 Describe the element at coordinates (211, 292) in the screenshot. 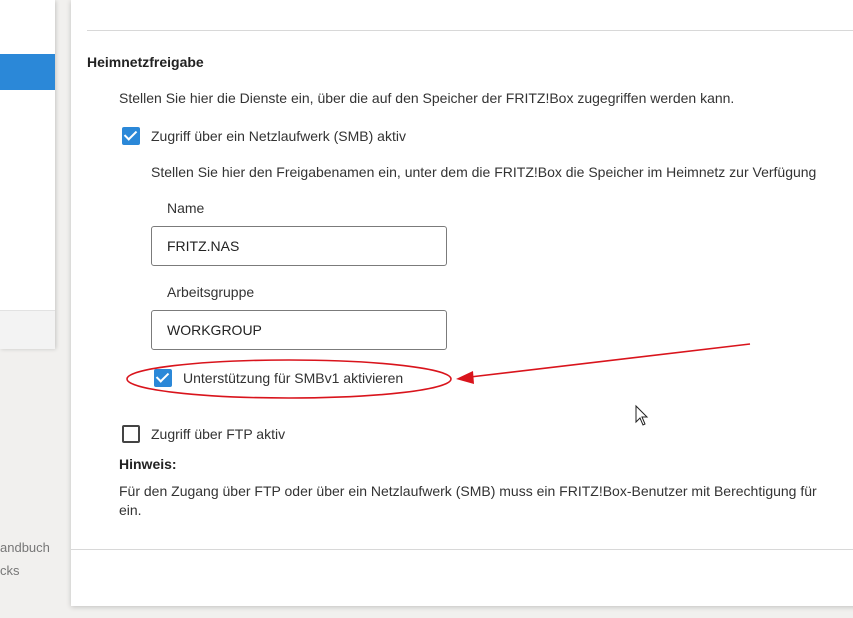

I see `workgroup-label: Arbeitsgruppe` at that location.